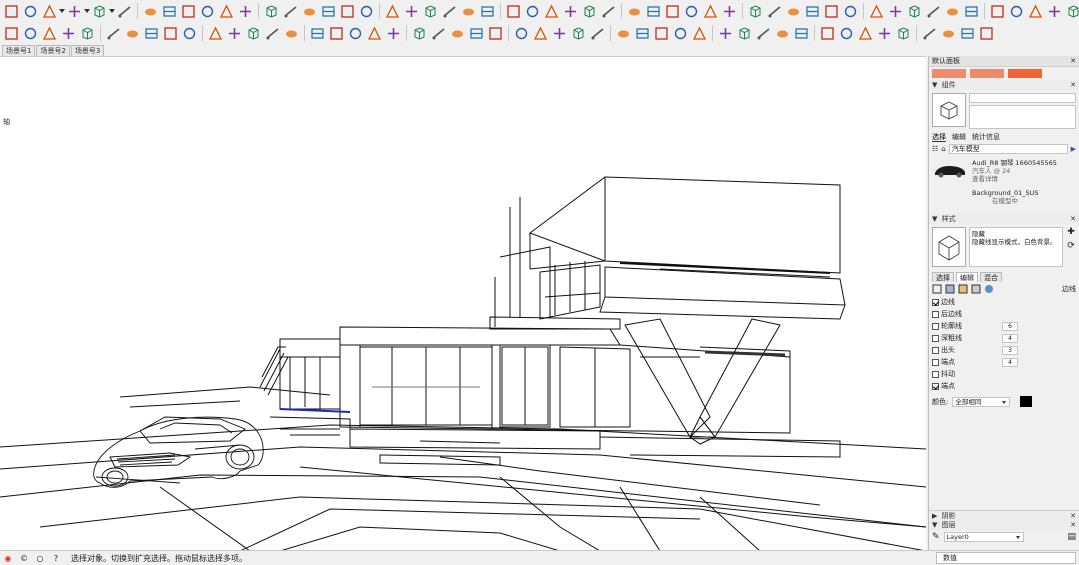  What do you see at coordinates (939, 137) in the screenshot?
I see `tab-select: 选择` at bounding box center [939, 137].